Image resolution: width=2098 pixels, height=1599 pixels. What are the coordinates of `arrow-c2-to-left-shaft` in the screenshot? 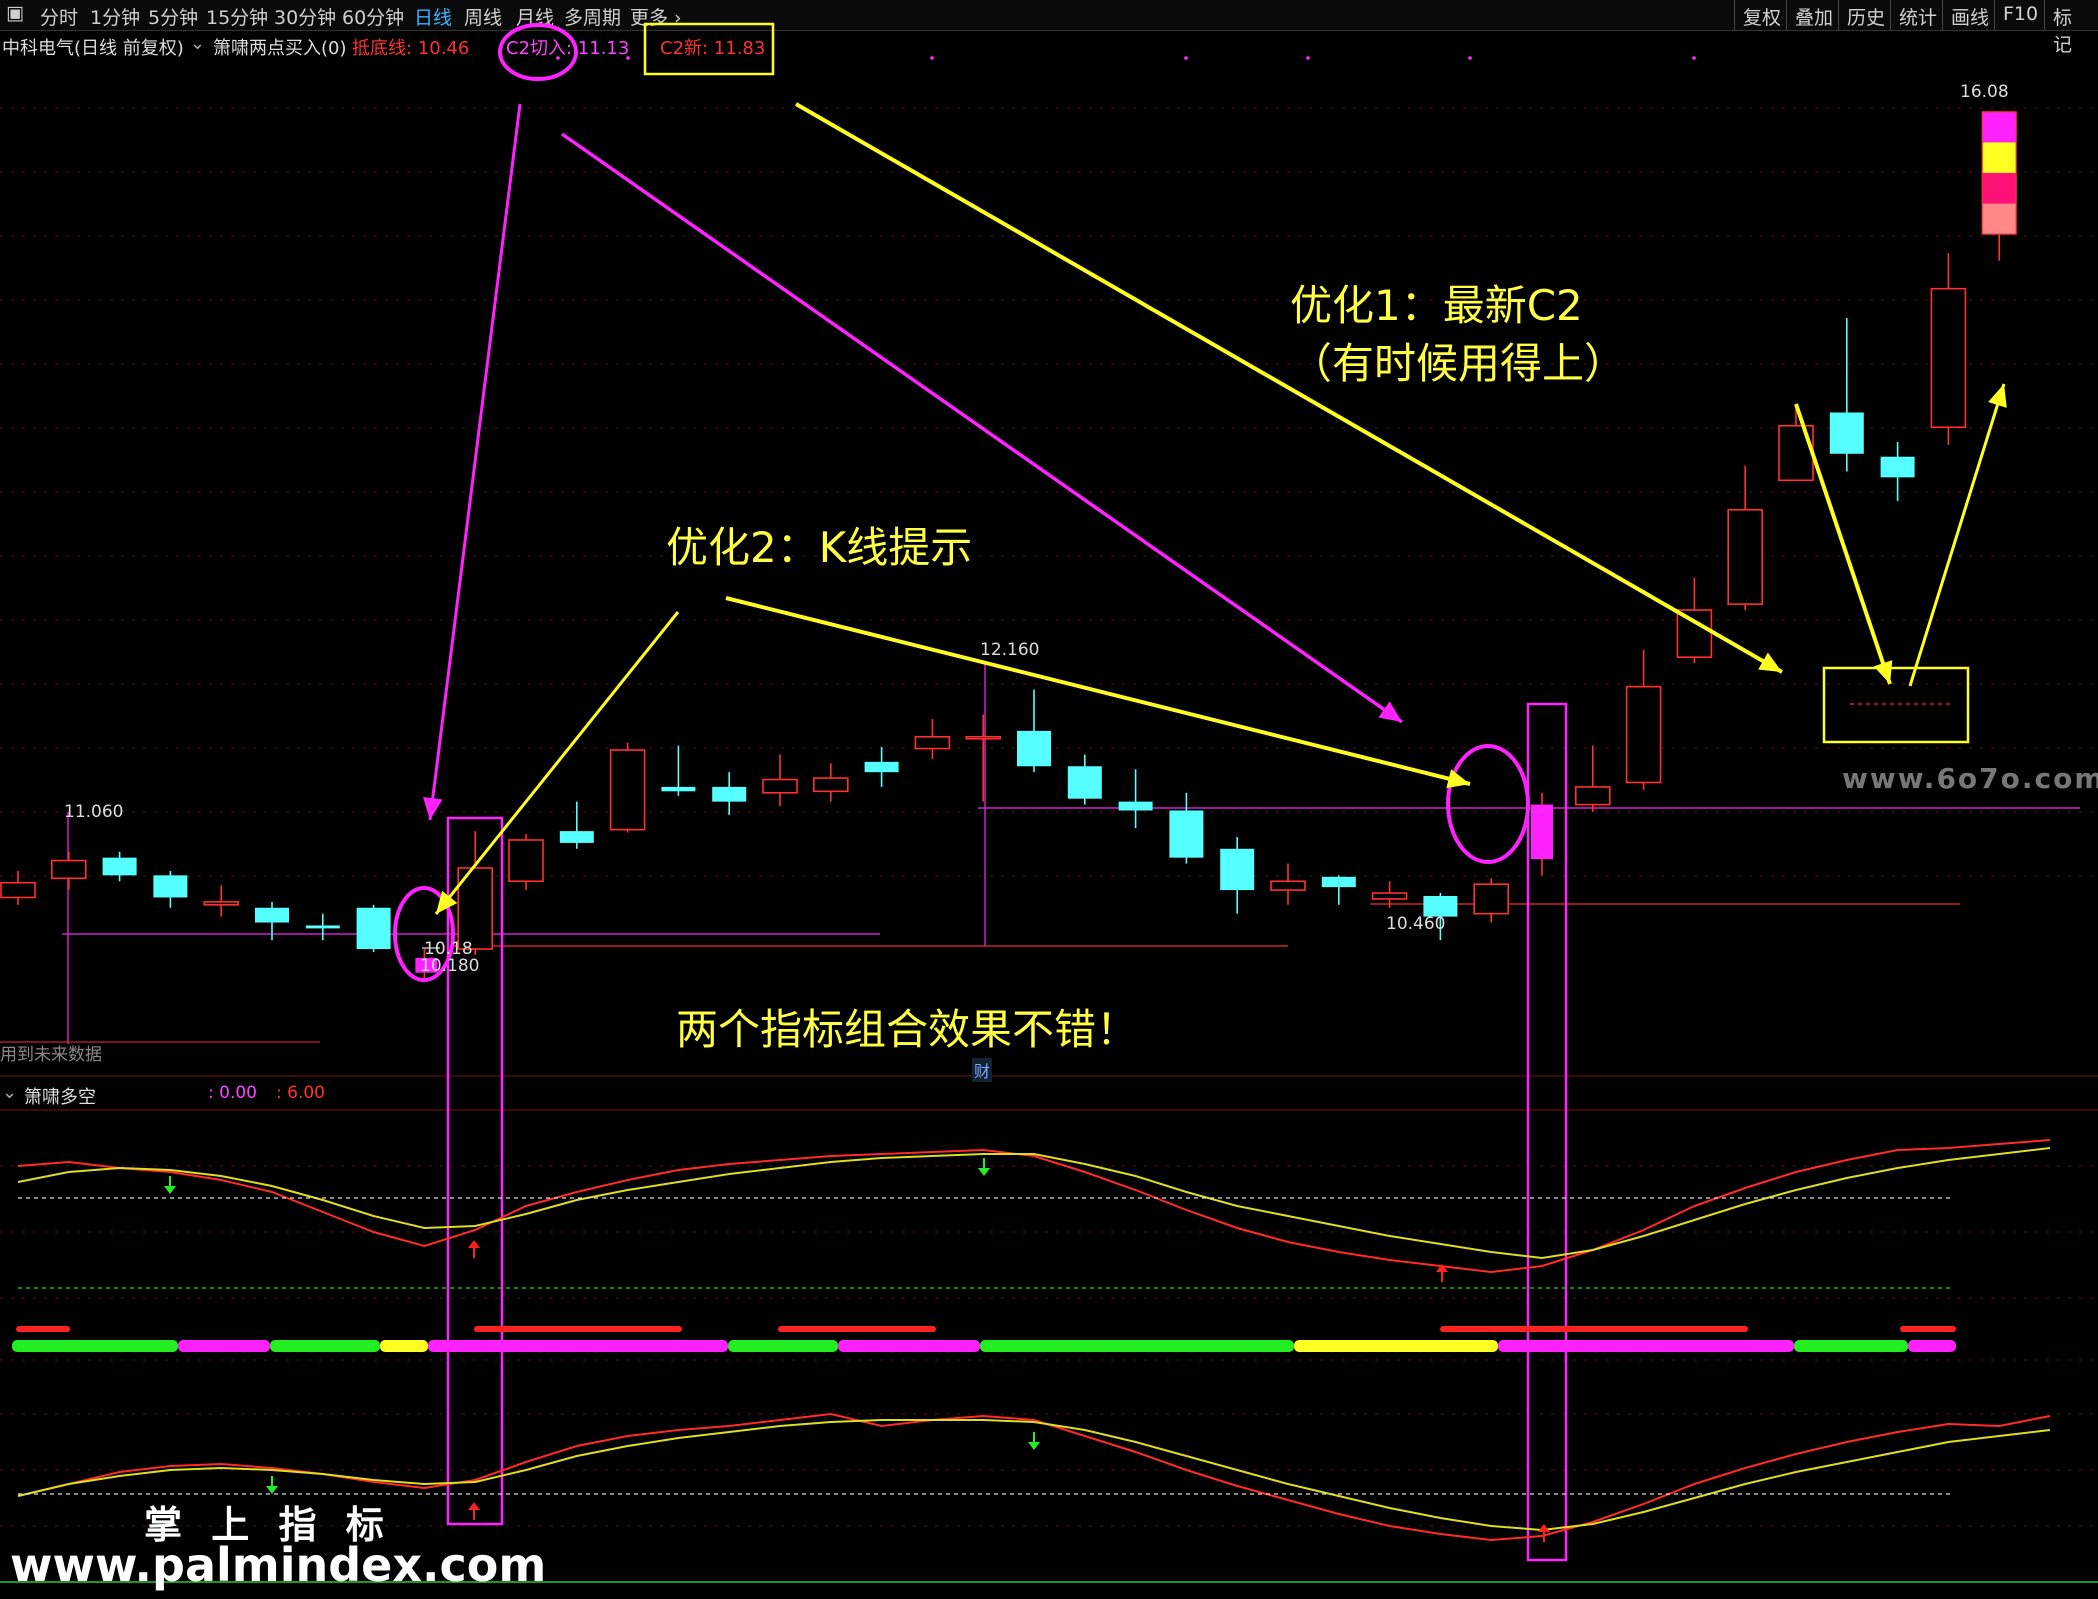 It's located at (475, 462).